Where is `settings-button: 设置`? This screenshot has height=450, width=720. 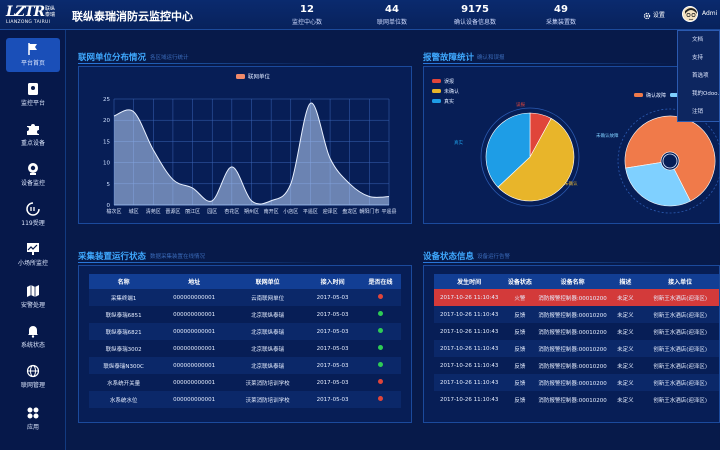
settings-button: 设置 is located at coordinates (654, 15).